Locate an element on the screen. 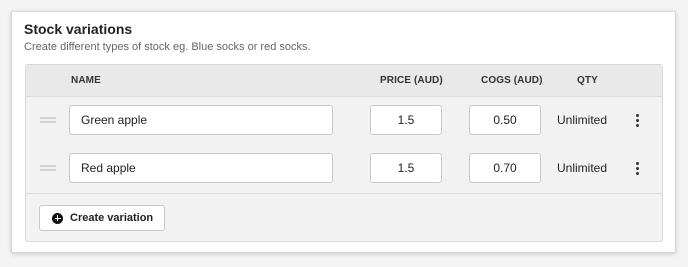  plus-circle-icon is located at coordinates (57, 218).